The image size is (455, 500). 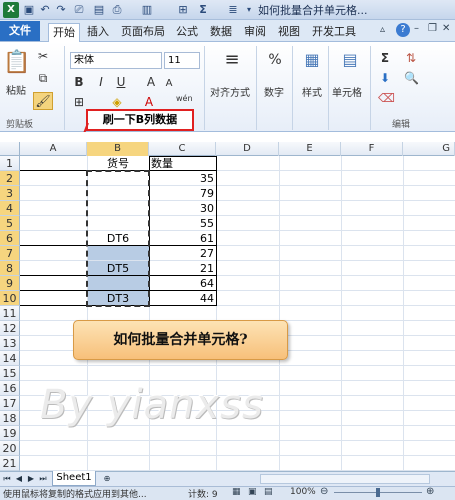 What do you see at coordinates (64, 33) in the screenshot?
I see `tab-home: 开始` at bounding box center [64, 33].